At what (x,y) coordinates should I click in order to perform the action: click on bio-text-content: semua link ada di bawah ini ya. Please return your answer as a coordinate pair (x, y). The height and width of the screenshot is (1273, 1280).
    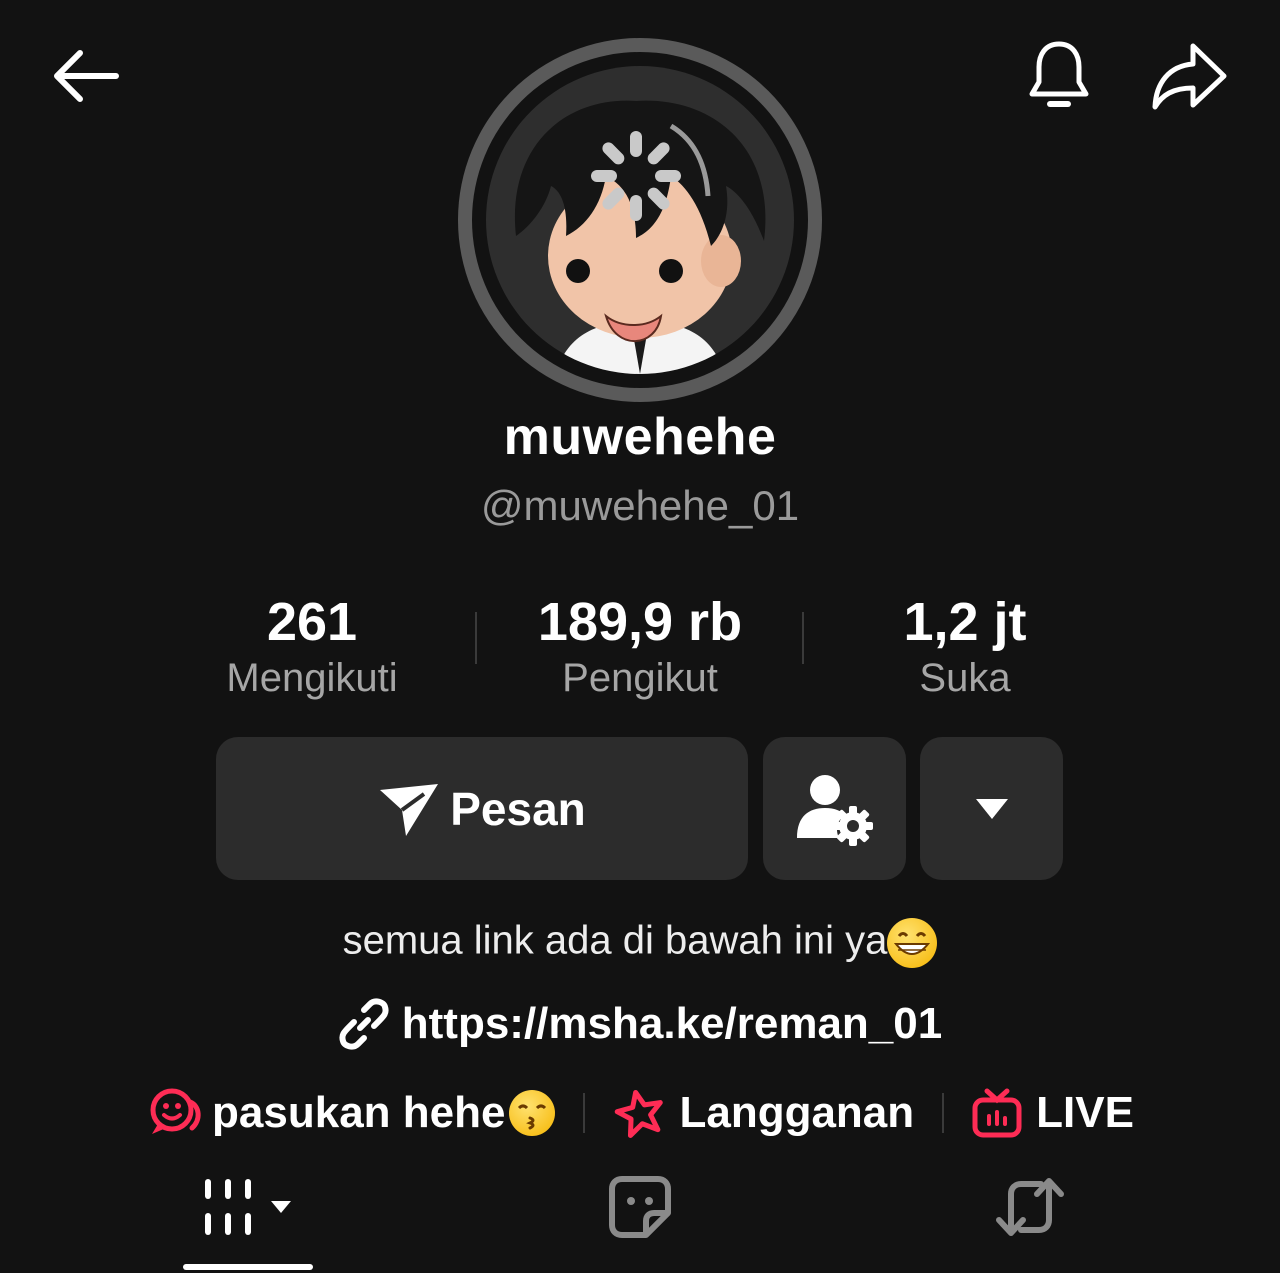
    Looking at the image, I should click on (615, 940).